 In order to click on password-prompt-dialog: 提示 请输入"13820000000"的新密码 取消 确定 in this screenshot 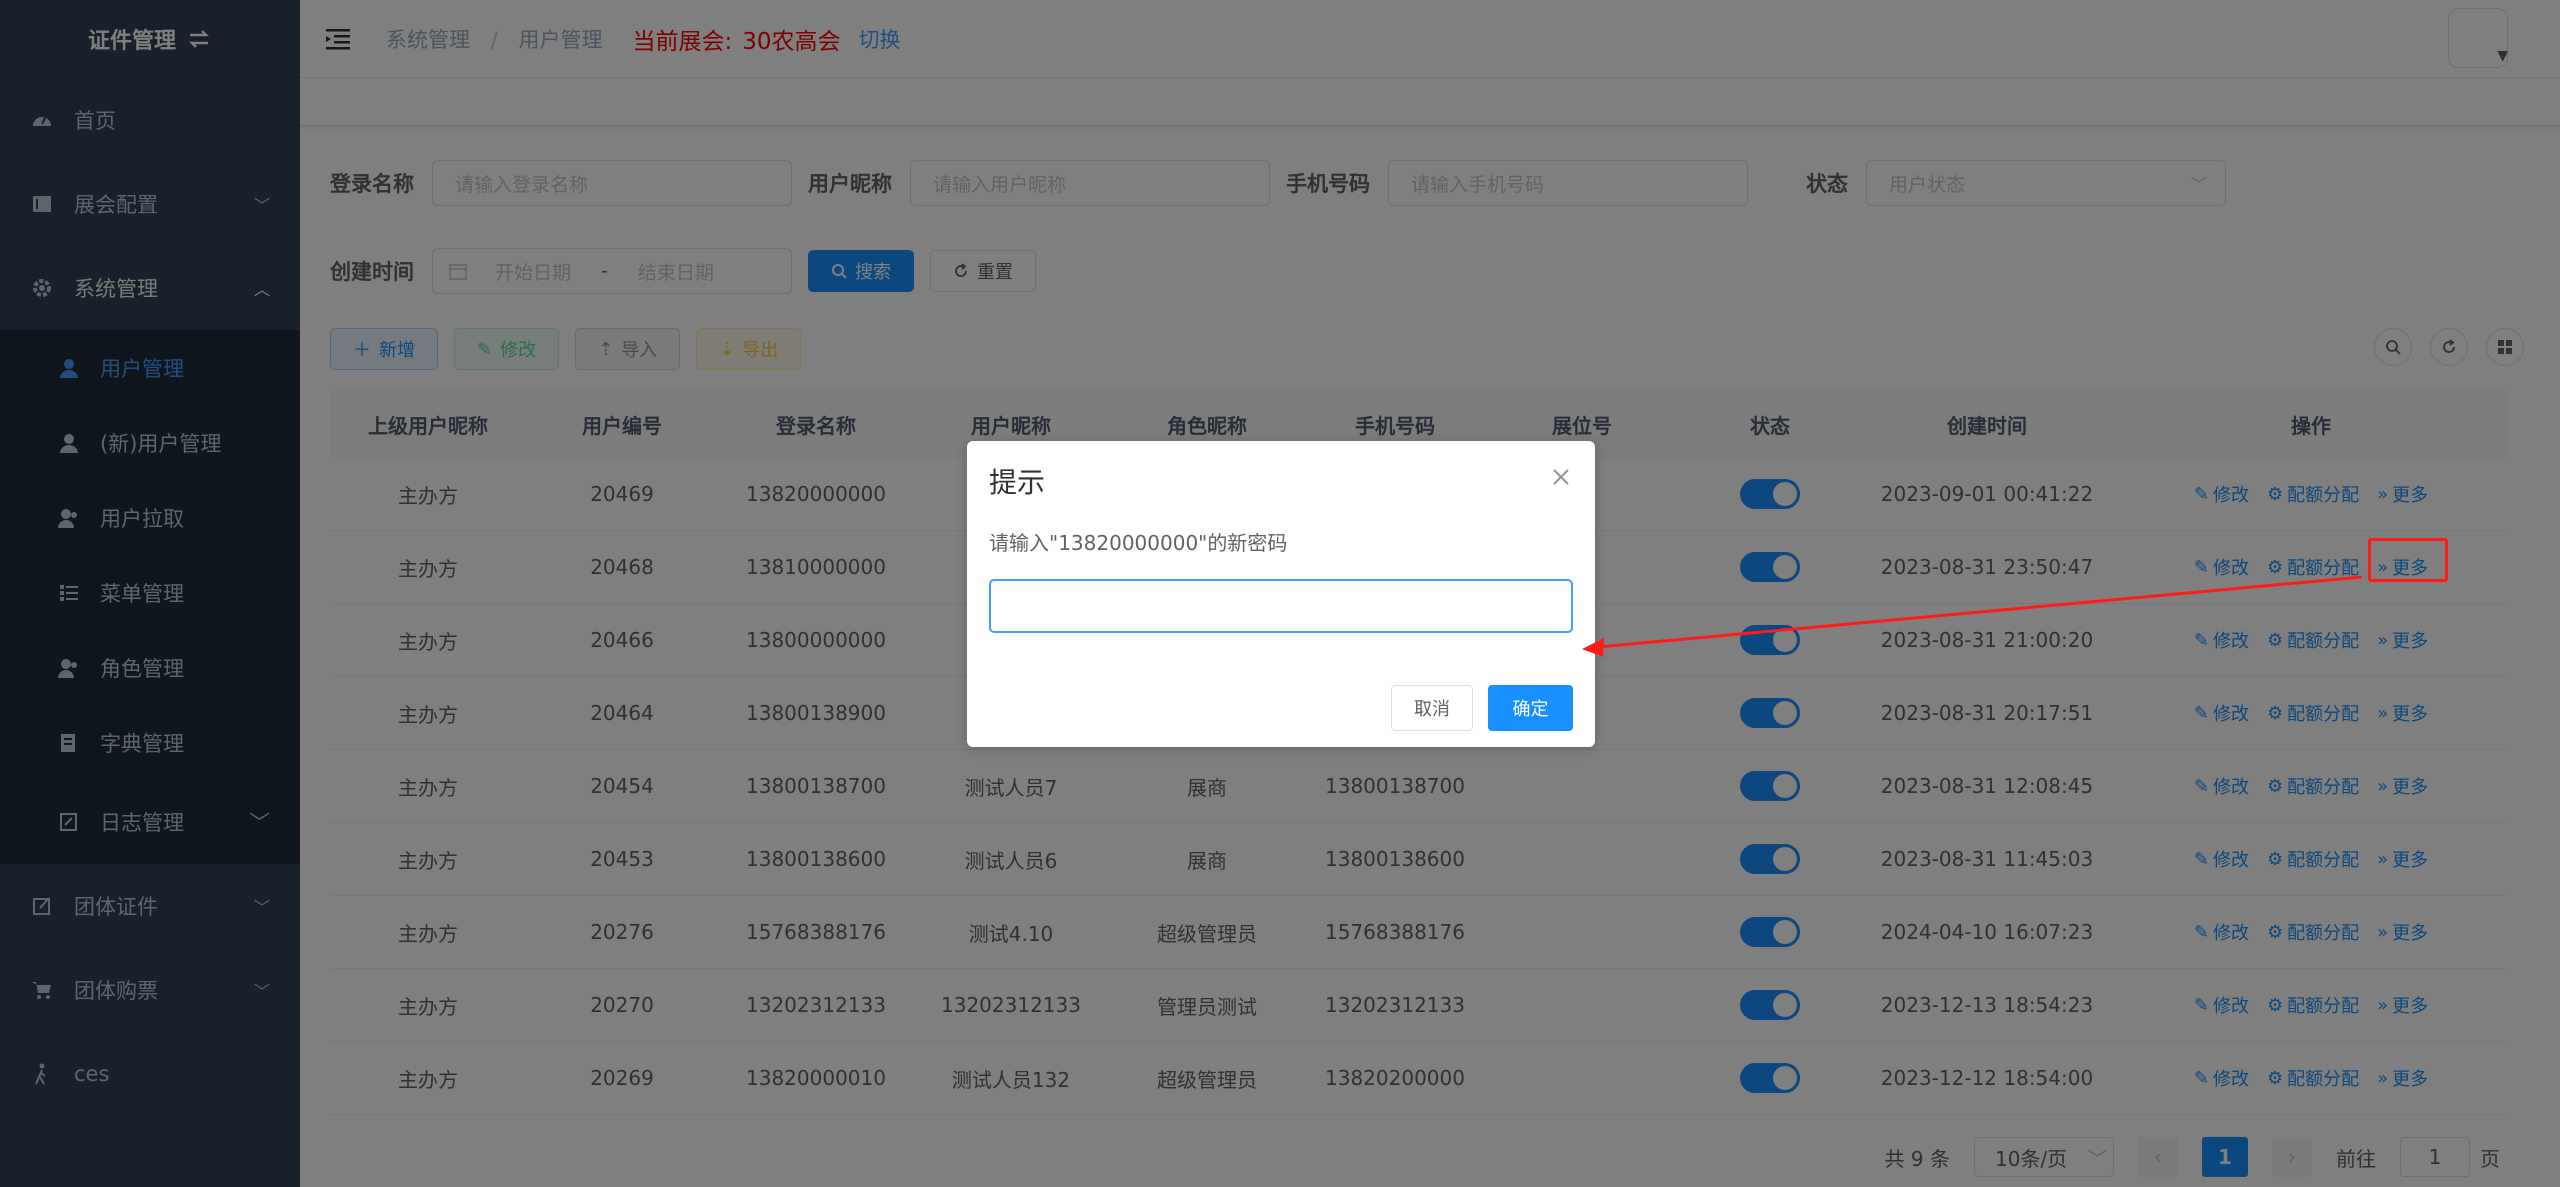, I will do `click(1281, 594)`.